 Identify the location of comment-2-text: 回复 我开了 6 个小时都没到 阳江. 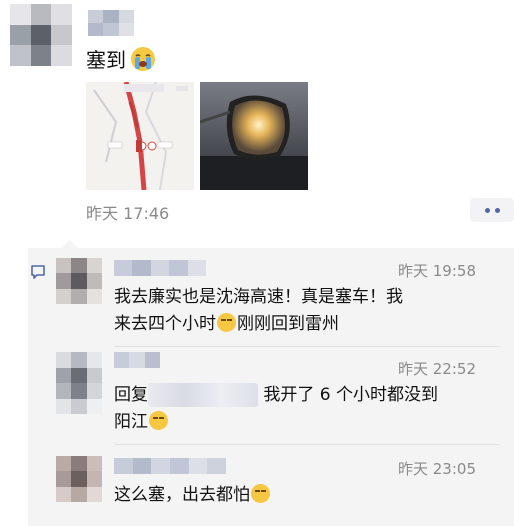
(304, 409).